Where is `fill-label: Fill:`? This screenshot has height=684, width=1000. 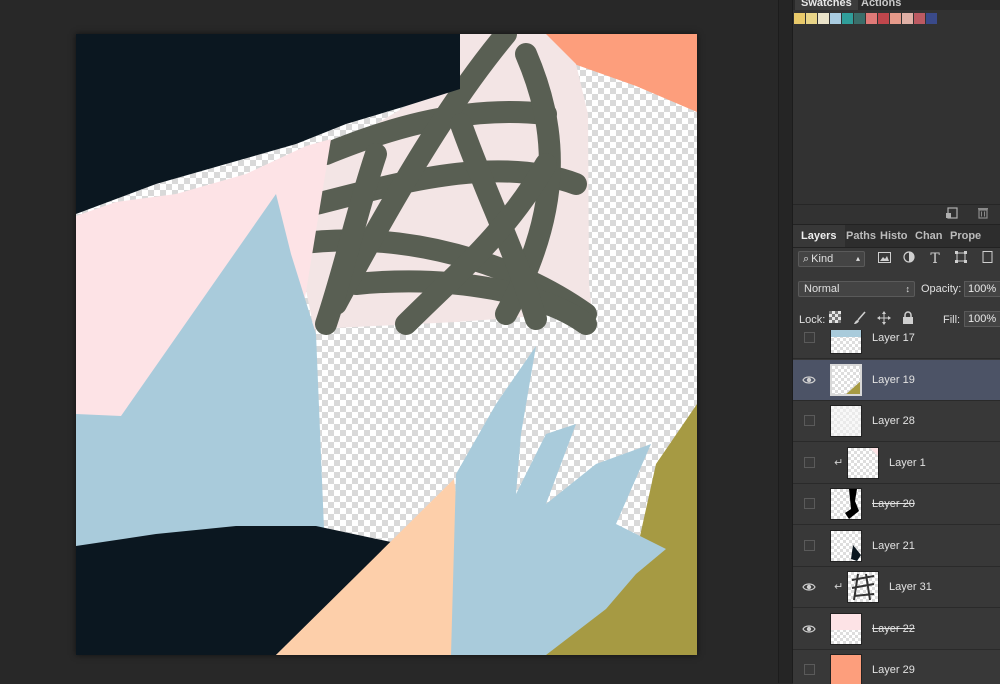
fill-label: Fill: is located at coordinates (952, 320).